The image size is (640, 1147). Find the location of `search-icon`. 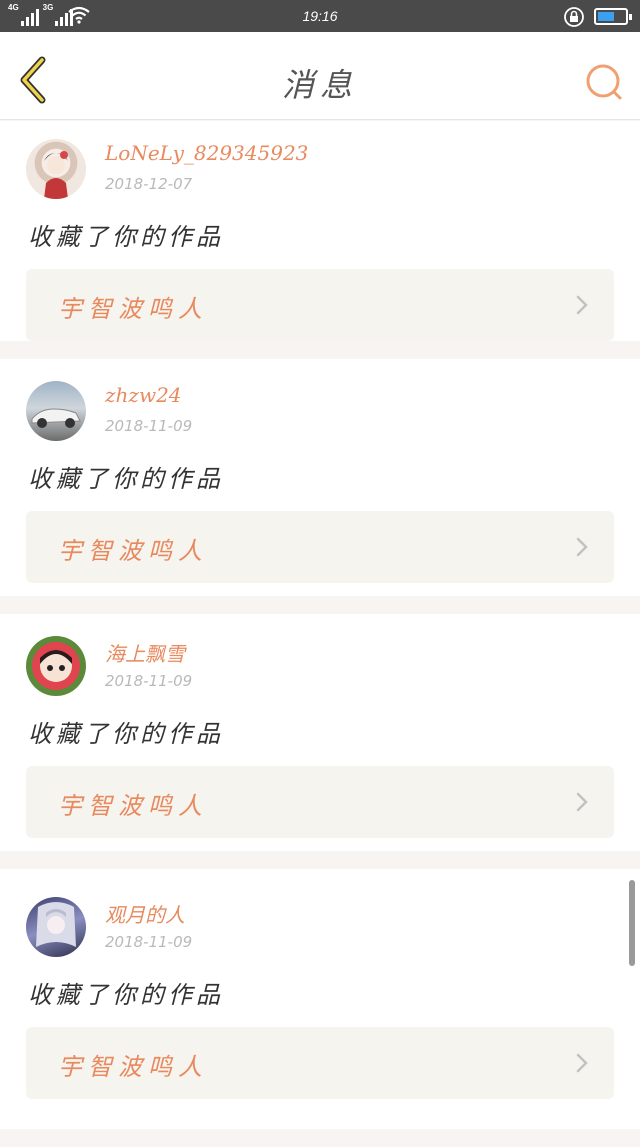

search-icon is located at coordinates (604, 82).